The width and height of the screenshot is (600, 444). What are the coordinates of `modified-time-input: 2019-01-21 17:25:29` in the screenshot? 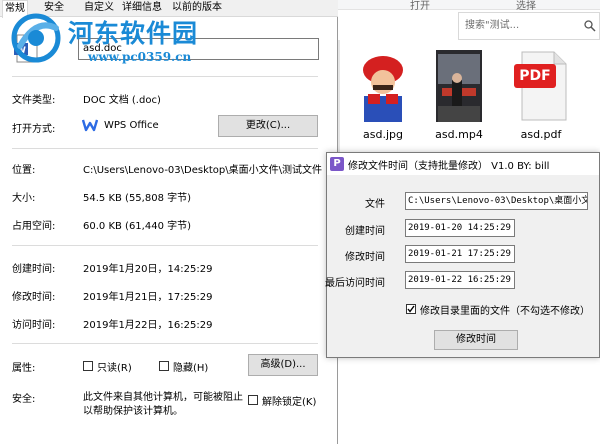 It's located at (460, 254).